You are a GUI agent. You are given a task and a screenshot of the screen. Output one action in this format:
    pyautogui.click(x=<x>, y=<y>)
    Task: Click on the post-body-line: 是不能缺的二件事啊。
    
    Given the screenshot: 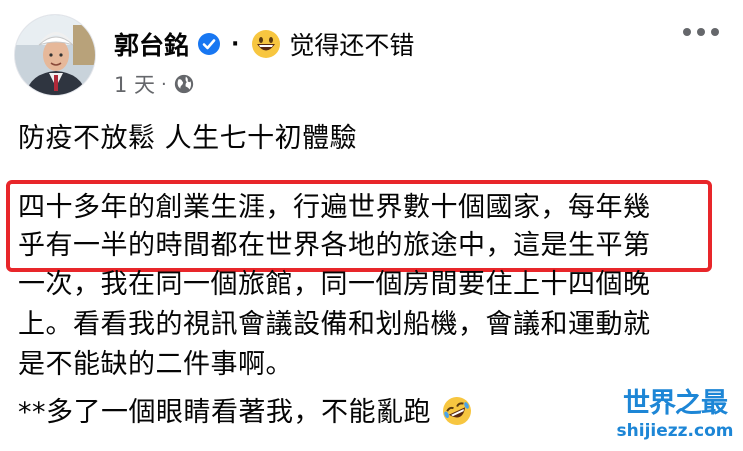 What is the action you would take?
    pyautogui.click(x=155, y=364)
    